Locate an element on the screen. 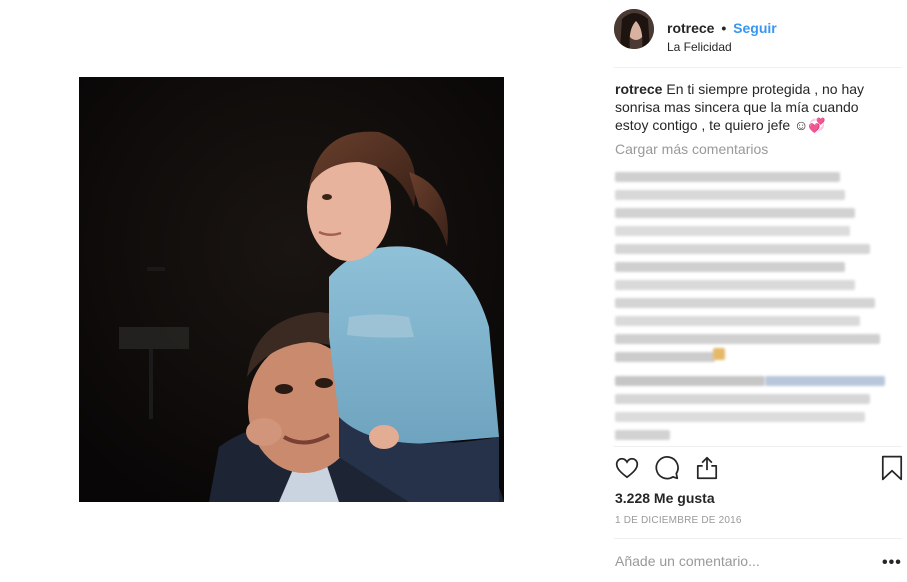 This screenshot has height=582, width=907. load-more-comments-button: Cargar más comentarios is located at coordinates (691, 149).